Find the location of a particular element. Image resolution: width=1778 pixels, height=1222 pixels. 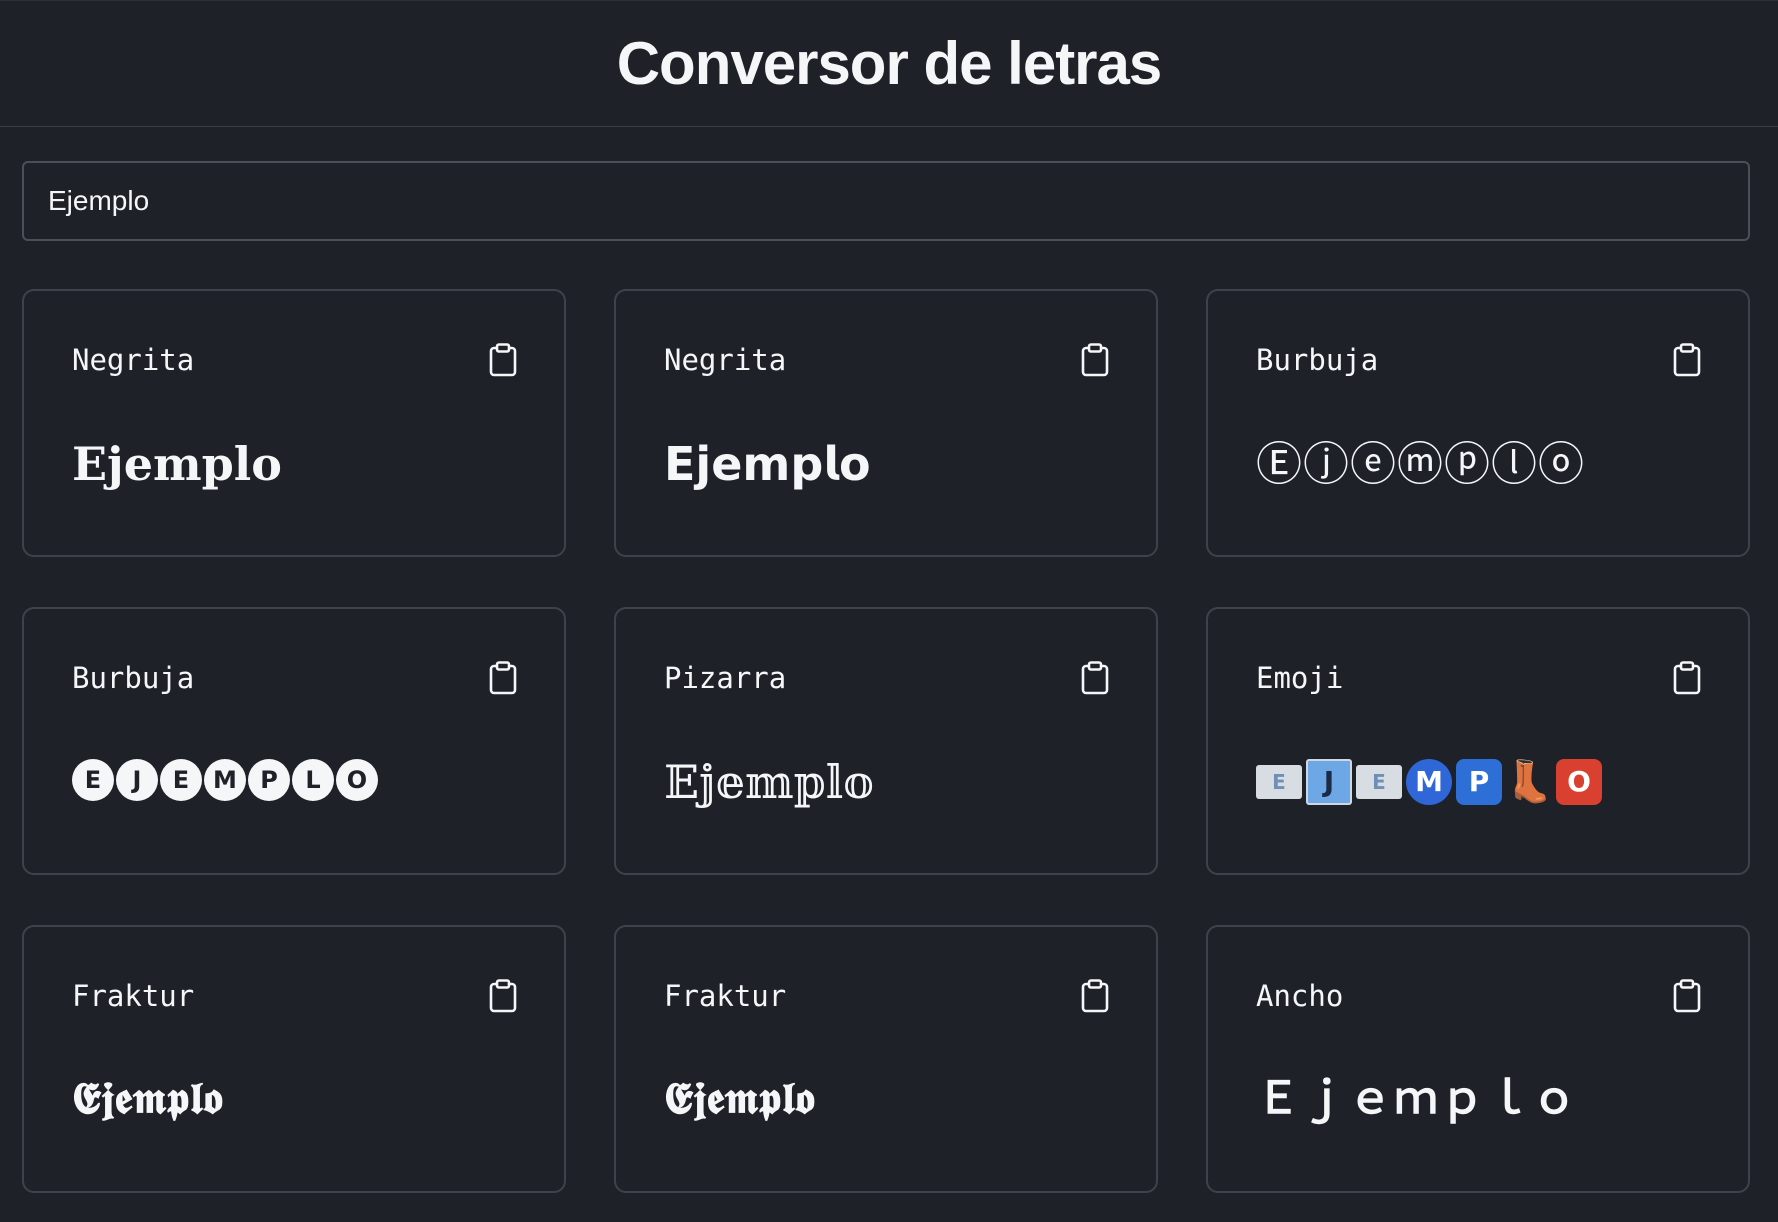

card-output: 𝐄𝐣𝐞𝐦𝐩𝐥𝐨 is located at coordinates (177, 464).